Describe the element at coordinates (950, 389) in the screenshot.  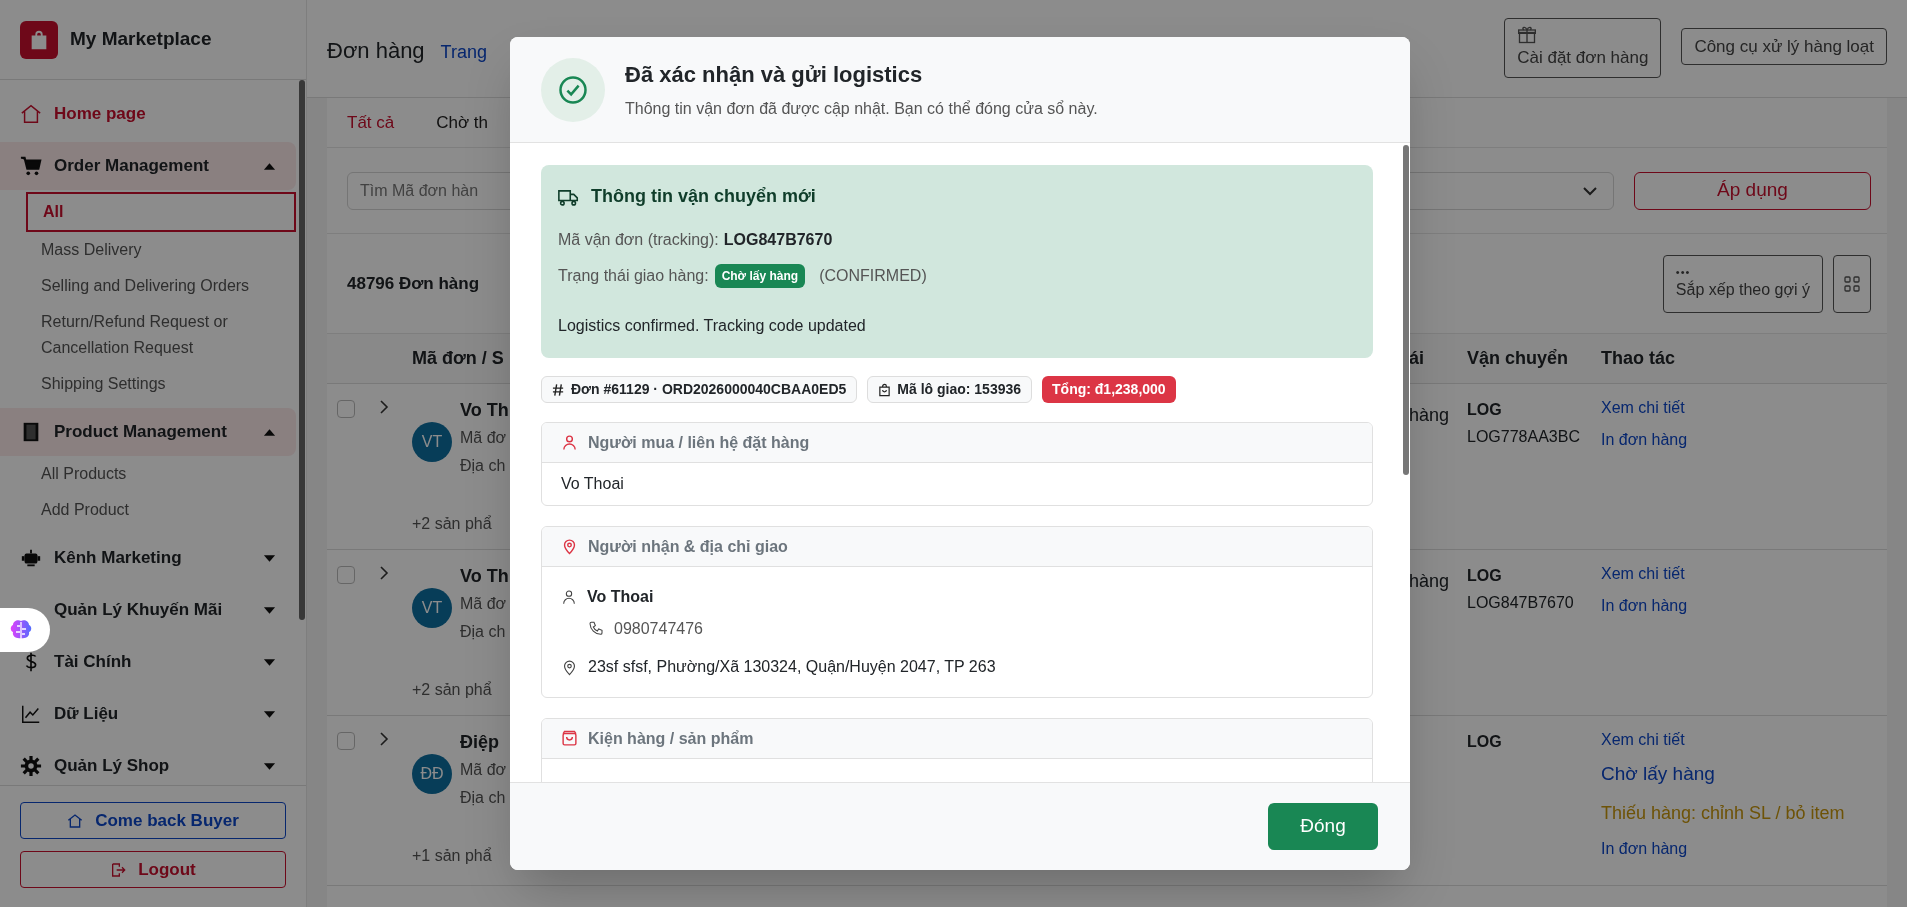
I see `info-chip: Mã lô giao: 153936` at that location.